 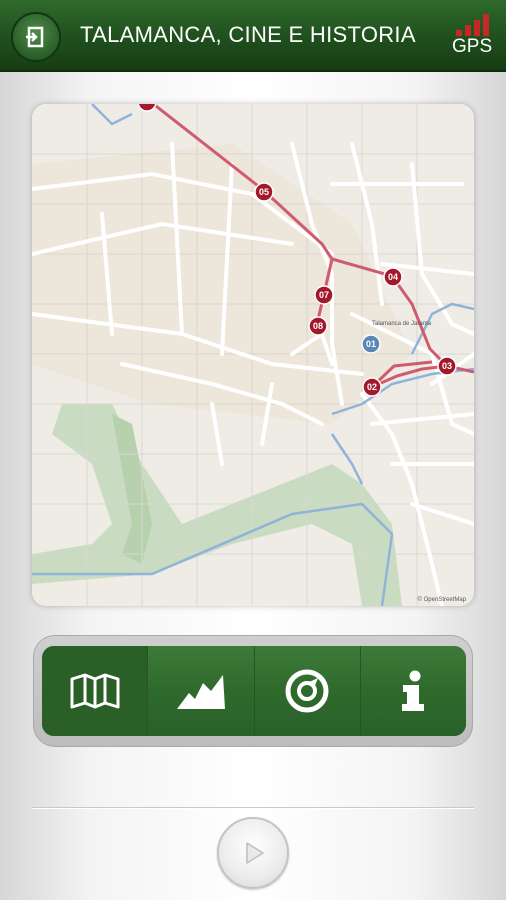 I want to click on tab-elevation, so click(x=200, y=691).